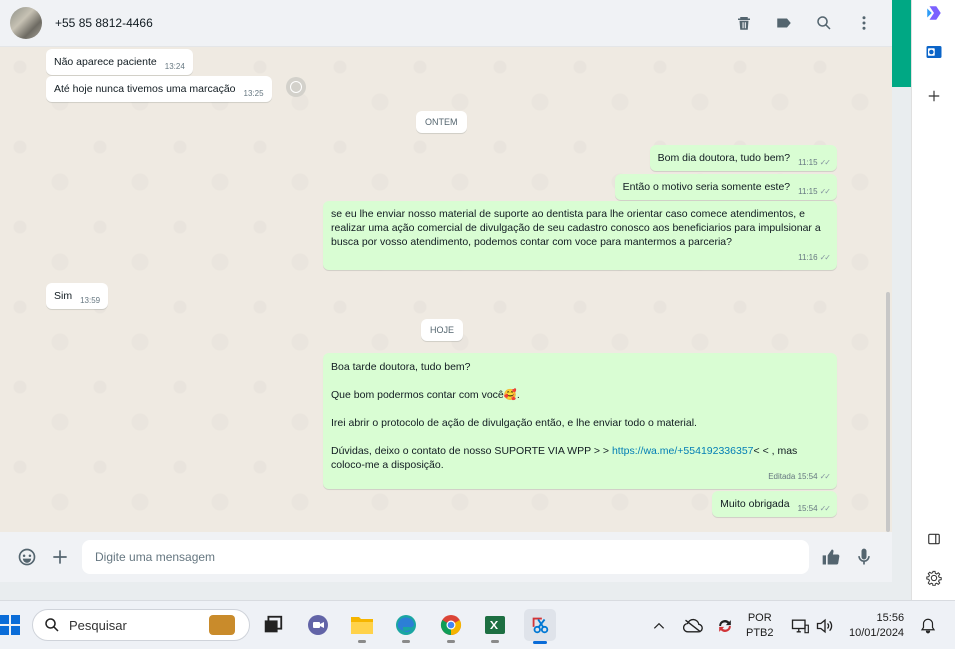  Describe the element at coordinates (706, 187) in the screenshot. I see `message-text: Então o motivo seria somente este?` at that location.